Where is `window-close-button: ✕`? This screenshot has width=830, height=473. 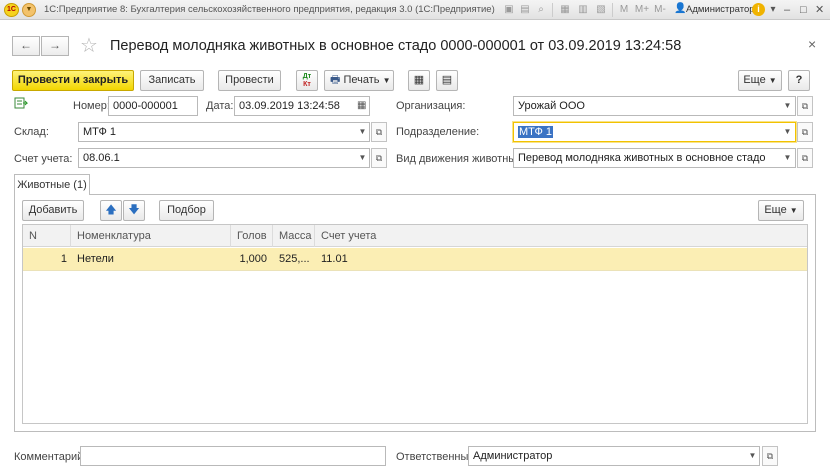
window-close-button: ✕ is located at coordinates (819, 10).